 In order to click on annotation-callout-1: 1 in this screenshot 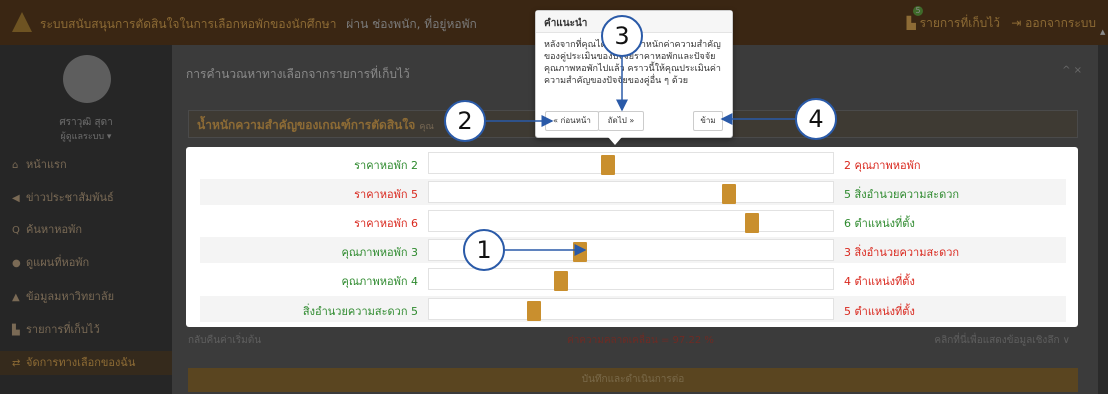, I will do `click(484, 250)`.